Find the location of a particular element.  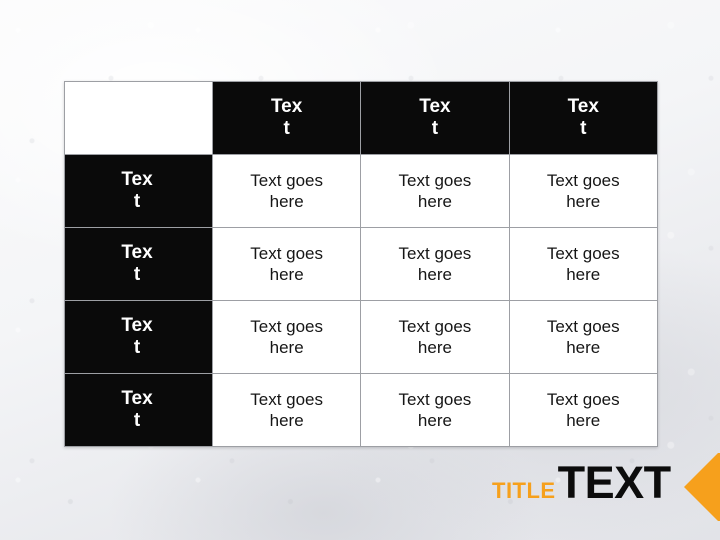

table-cell-r4c2: Text goes here is located at coordinates (435, 410).